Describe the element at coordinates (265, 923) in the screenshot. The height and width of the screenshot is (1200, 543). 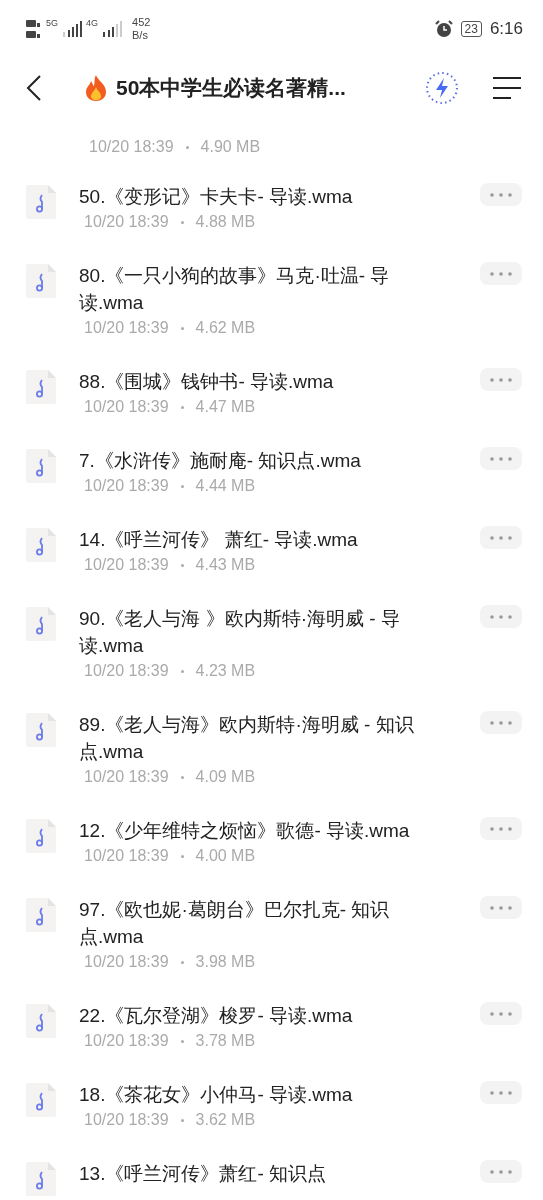
I see `file-name: 97.《欧也妮·葛朗台》巴尔扎克- 知识点.wma` at that location.